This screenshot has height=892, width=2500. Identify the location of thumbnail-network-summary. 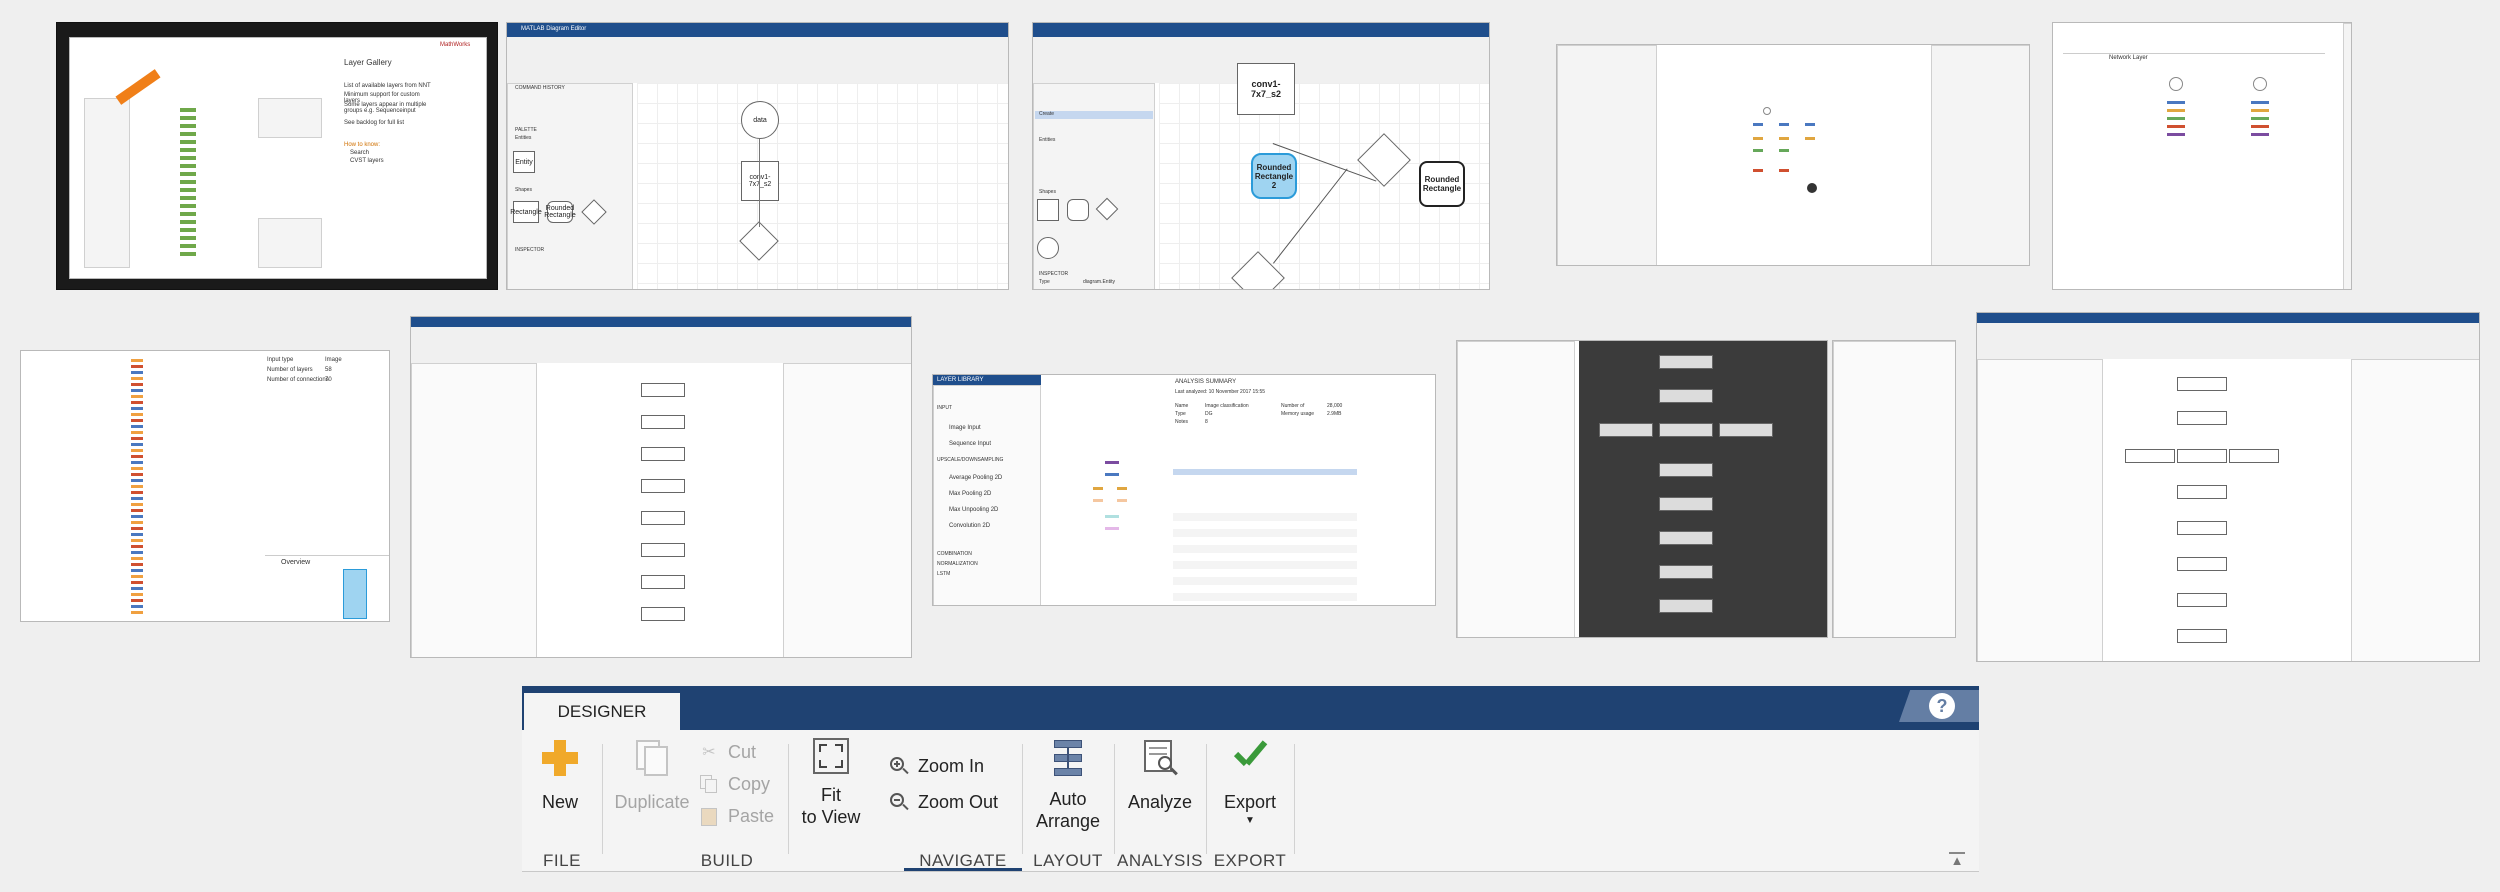
(1793, 155).